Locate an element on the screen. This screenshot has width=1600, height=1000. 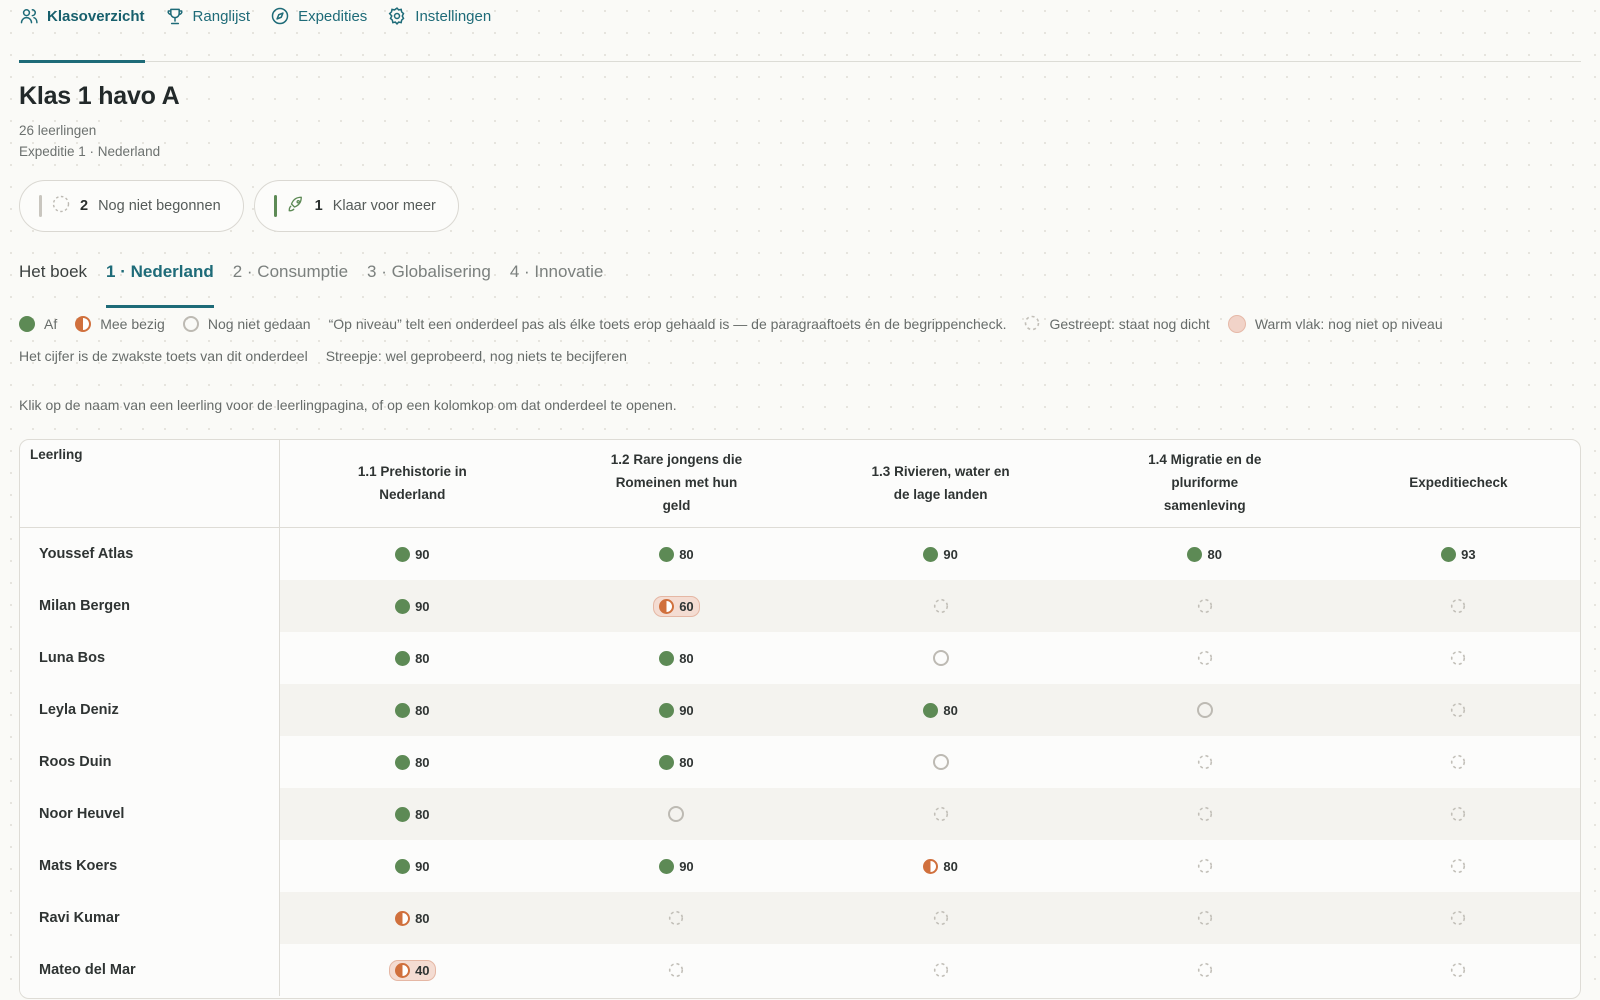
pill-ready-for-more: 1 Klaar voor meer is located at coordinates (356, 206).